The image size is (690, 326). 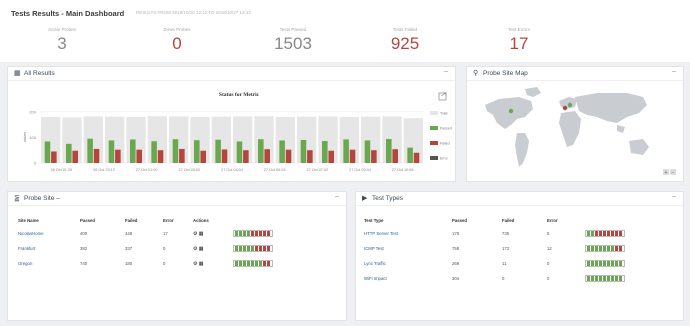 What do you see at coordinates (26, 248) in the screenshot?
I see `site-link: Frankfurt` at bounding box center [26, 248].